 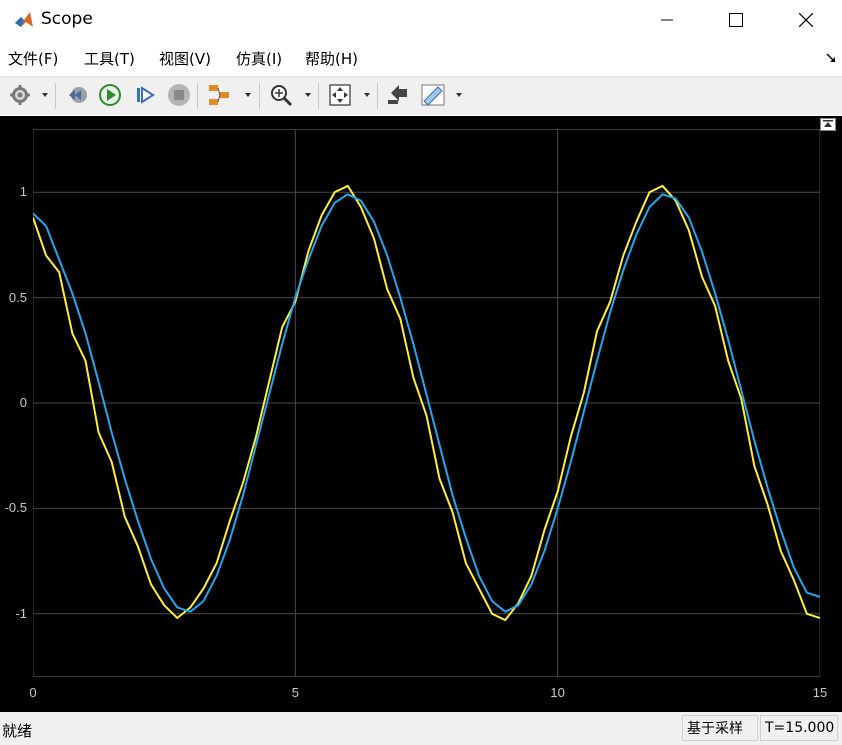 I want to click on x-tick-label: 5, so click(x=295, y=692).